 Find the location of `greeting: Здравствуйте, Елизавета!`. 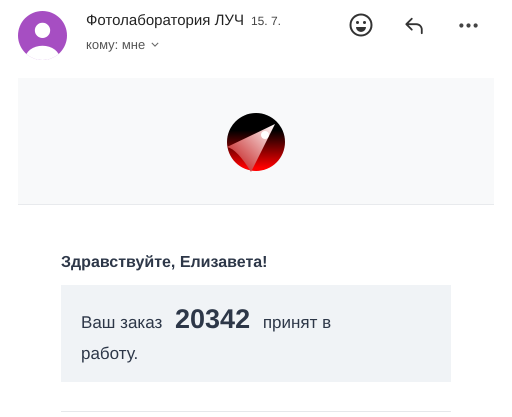

greeting: Здравствуйте, Елизавета! is located at coordinates (165, 263).